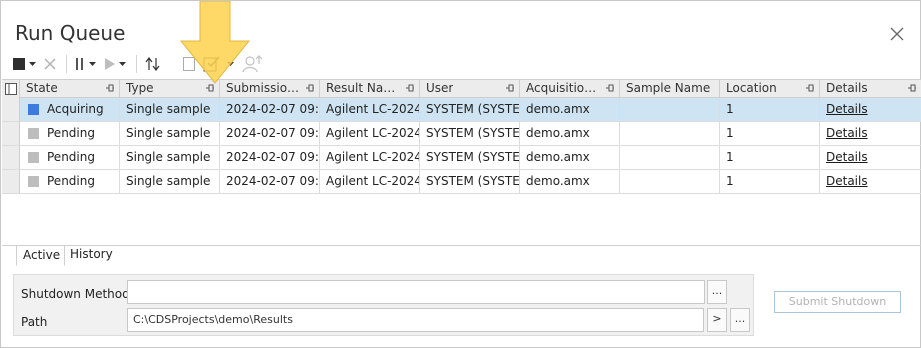 This screenshot has width=921, height=348. Describe the element at coordinates (110, 64) in the screenshot. I see `play-icon` at that location.